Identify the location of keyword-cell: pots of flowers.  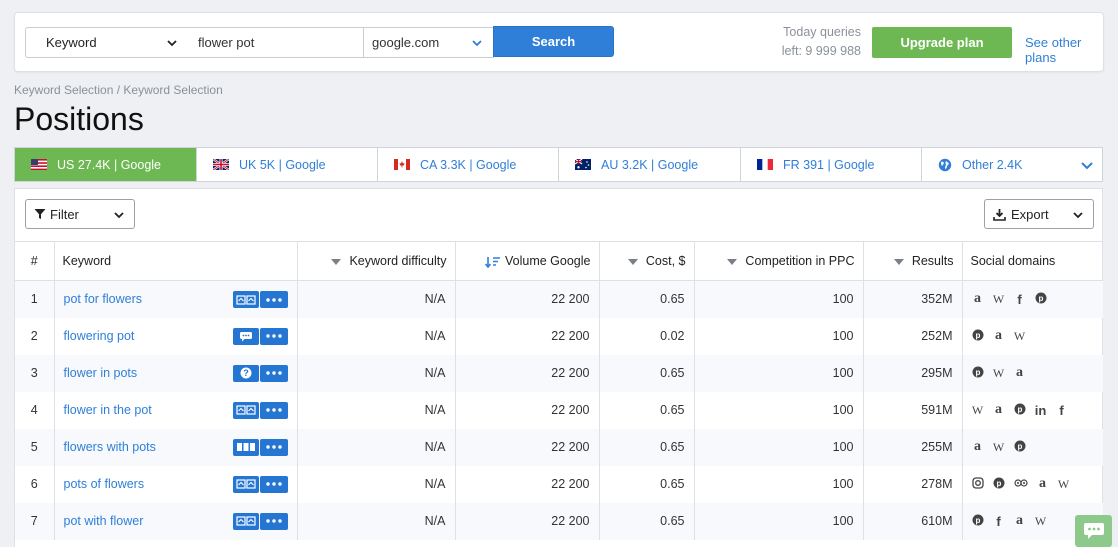
(176, 484).